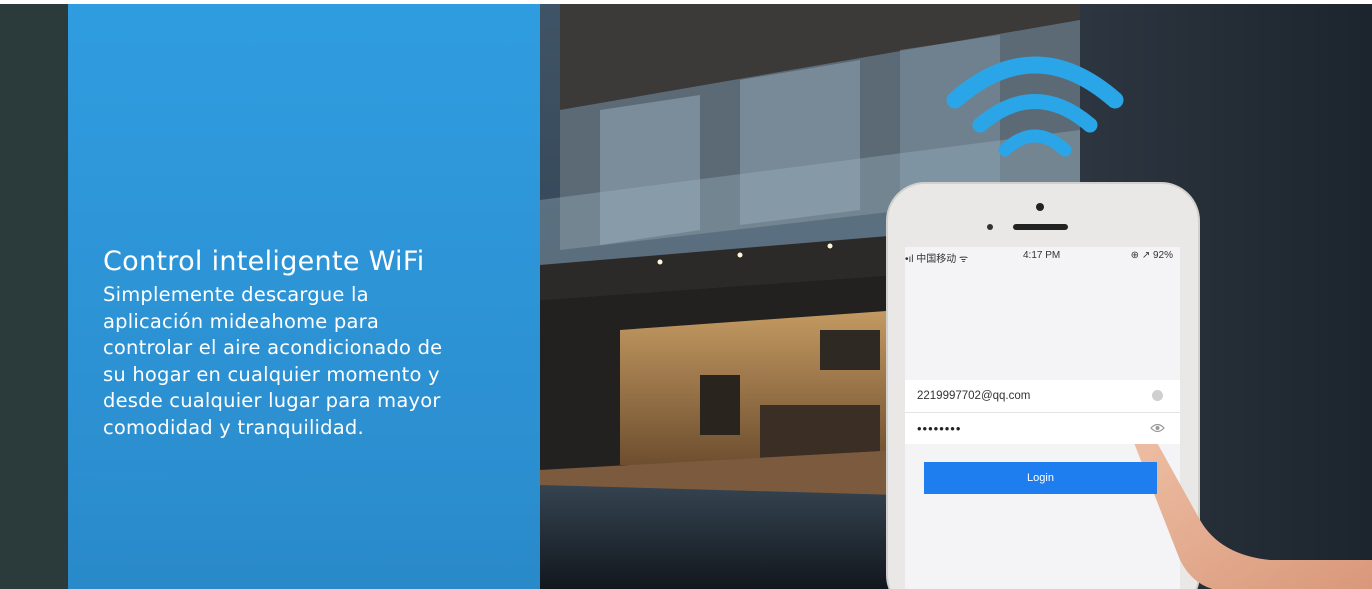 This screenshot has height=589, width=1372. Describe the element at coordinates (1151, 255) in the screenshot. I see `status-battery: ⊕ ↗ 92%` at that location.